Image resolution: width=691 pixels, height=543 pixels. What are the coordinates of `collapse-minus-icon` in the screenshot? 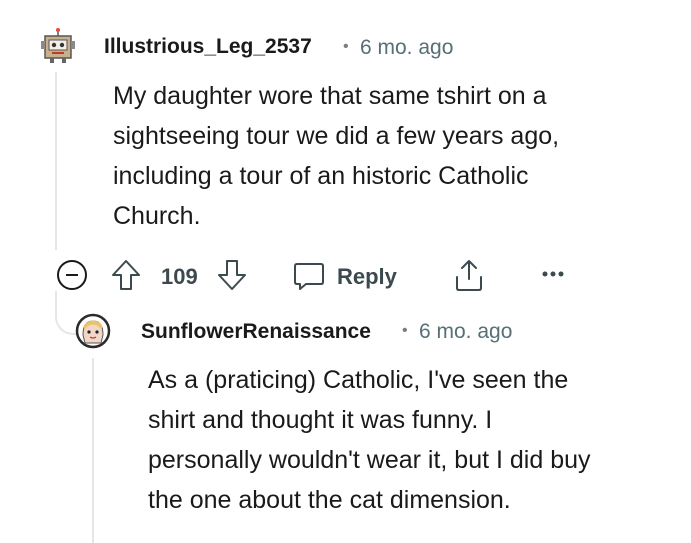 It's located at (72, 275).